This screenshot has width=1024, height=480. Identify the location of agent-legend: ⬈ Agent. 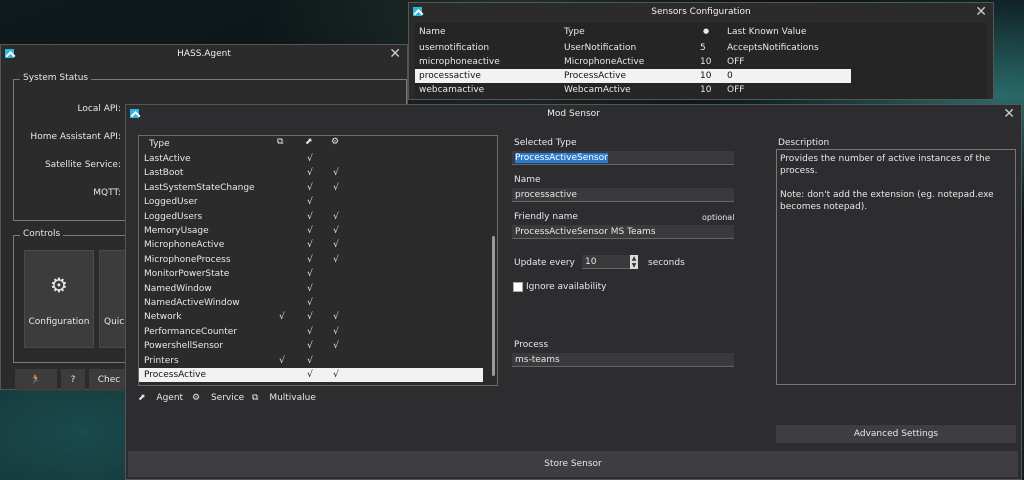
(160, 398).